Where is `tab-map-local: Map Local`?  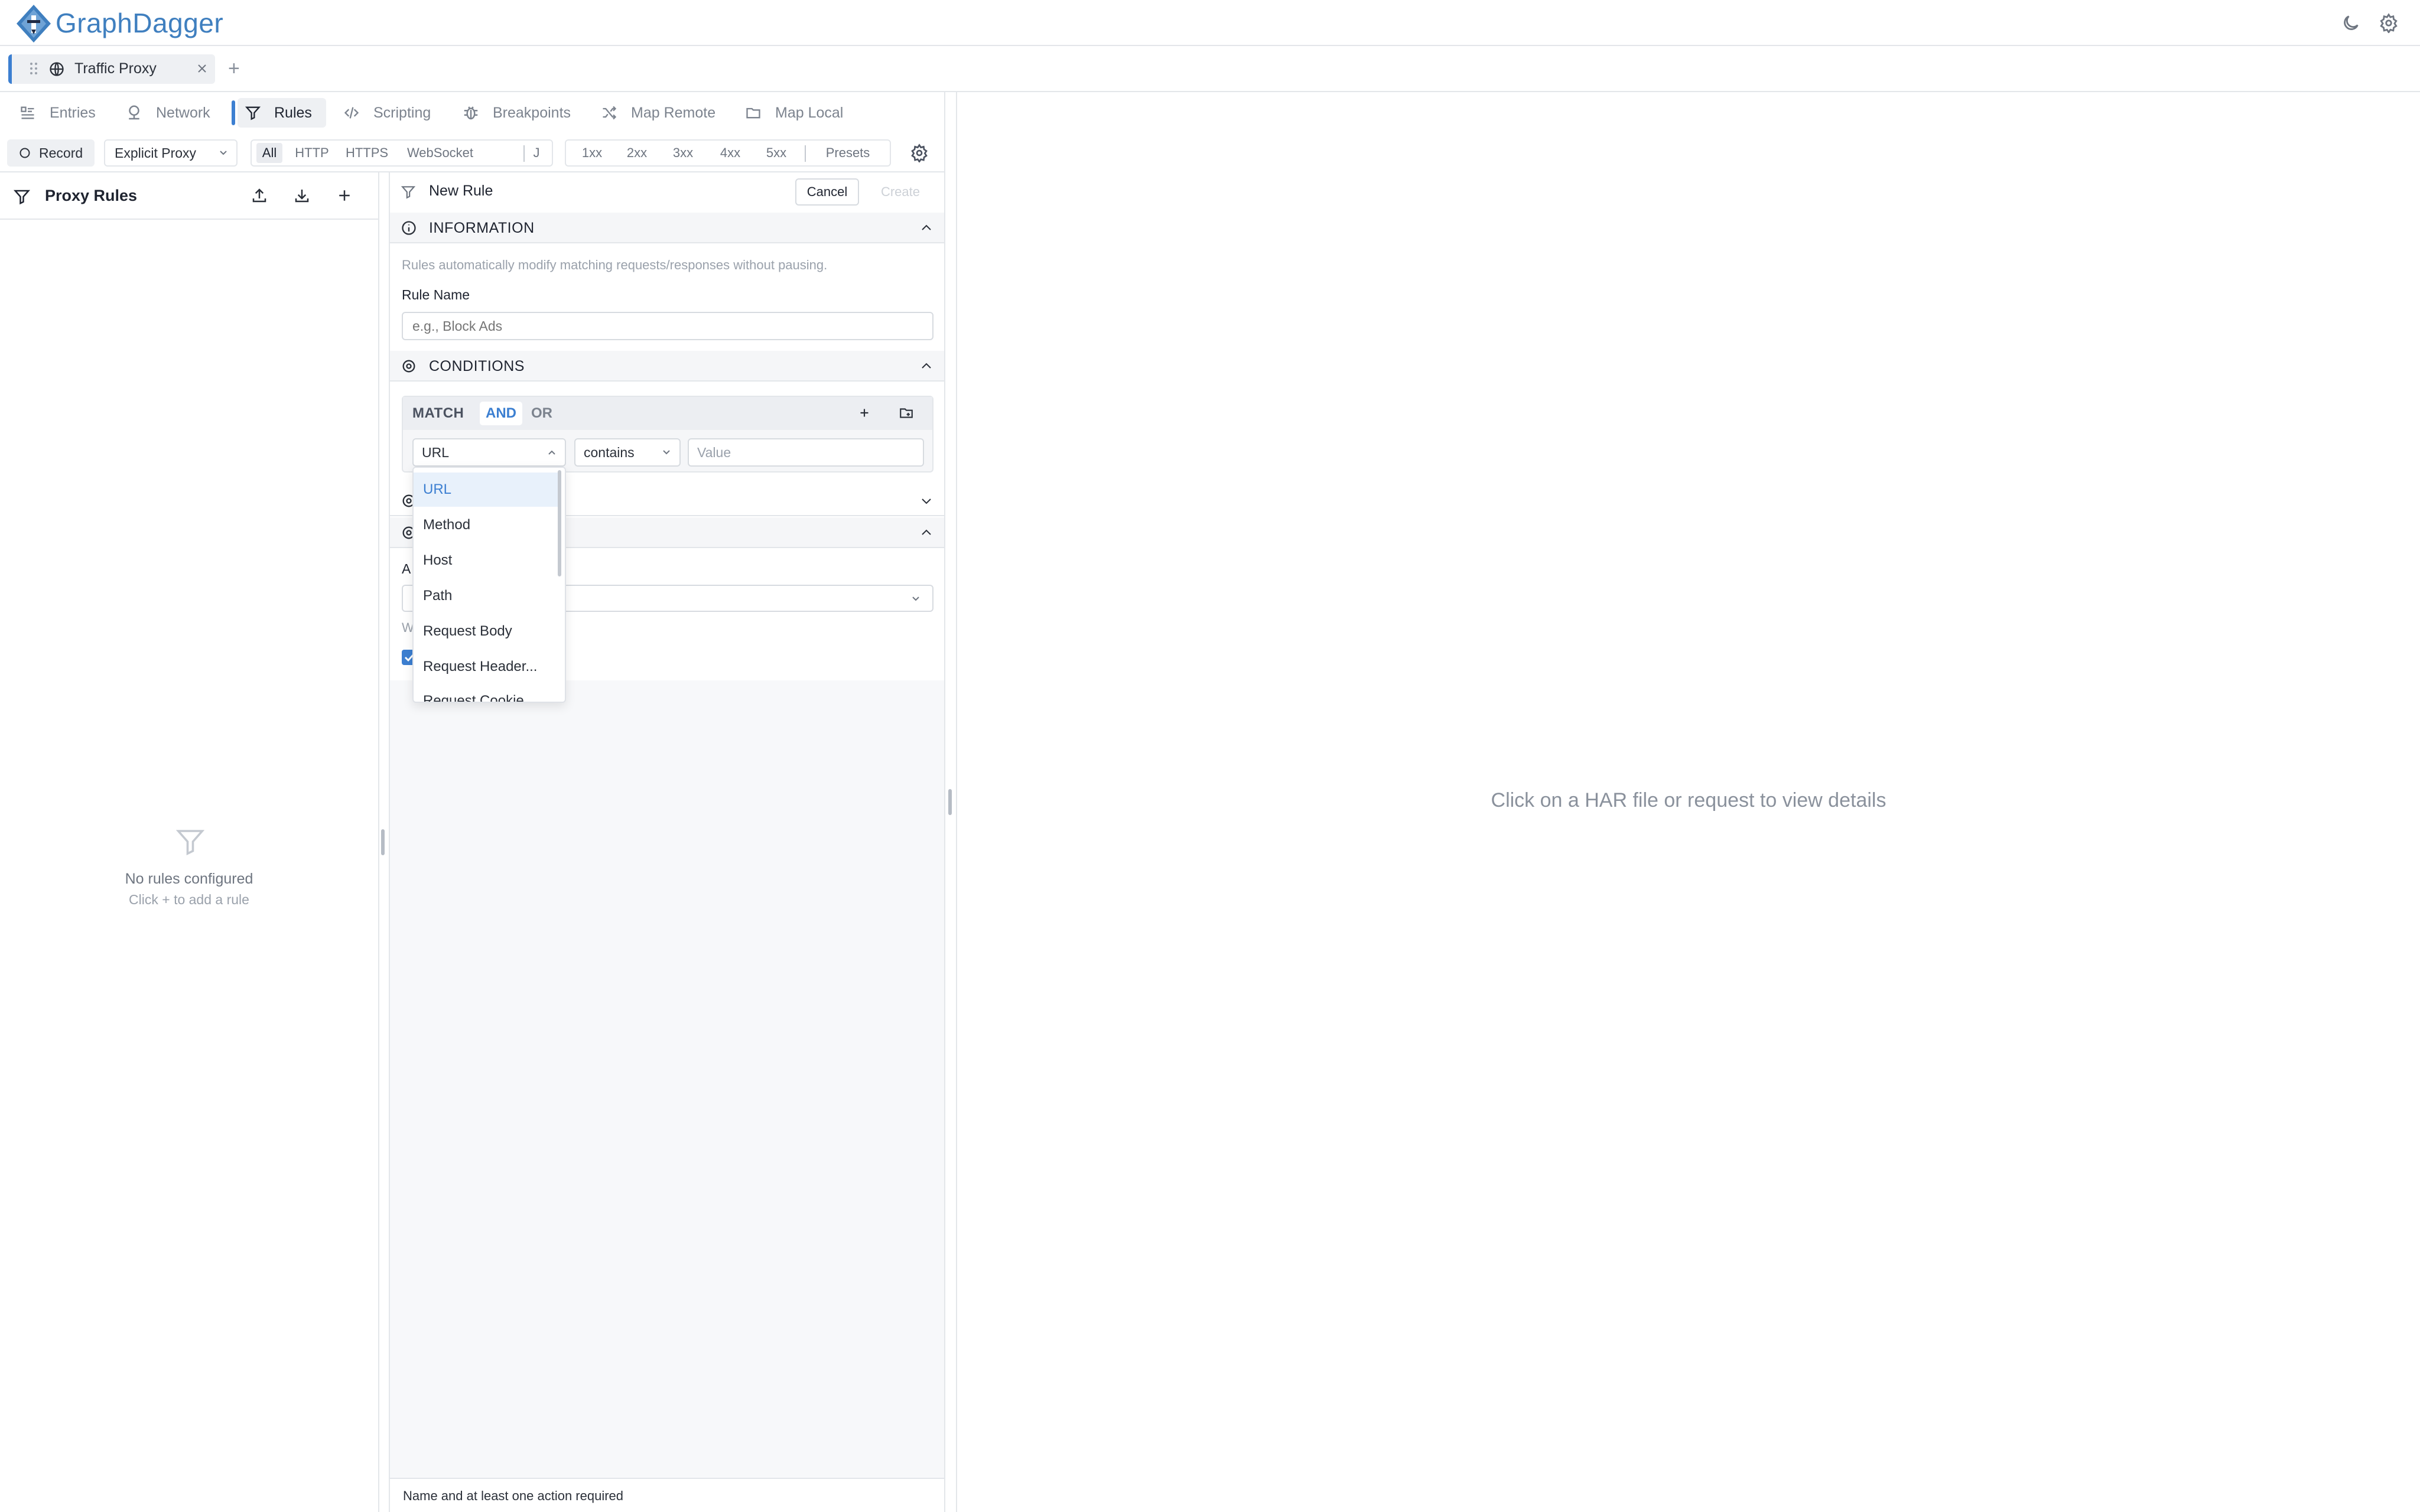
tab-map-local: Map Local is located at coordinates (793, 113).